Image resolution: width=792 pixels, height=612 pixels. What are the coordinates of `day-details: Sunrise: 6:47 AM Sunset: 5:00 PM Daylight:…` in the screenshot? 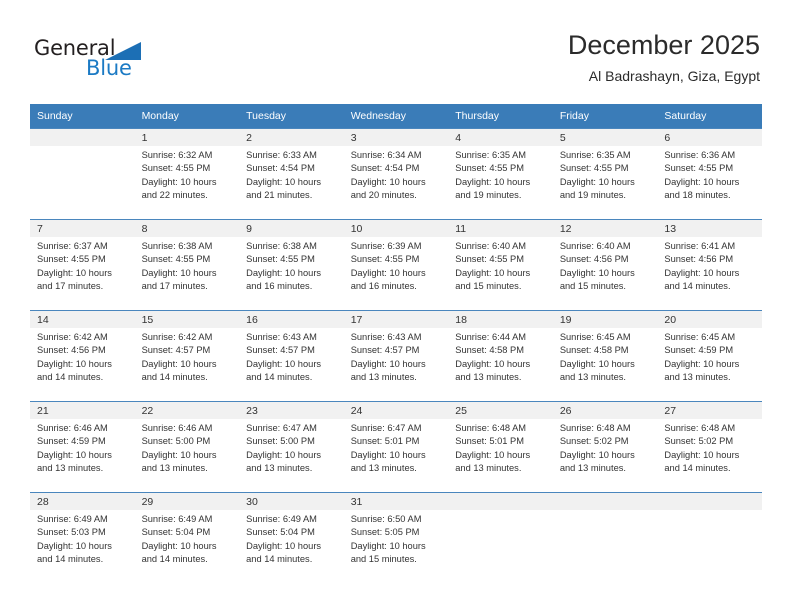 It's located at (291, 447).